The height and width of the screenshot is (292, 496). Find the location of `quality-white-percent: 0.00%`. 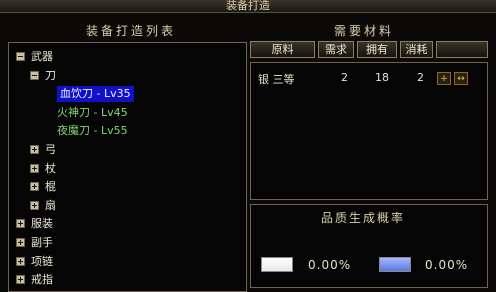

quality-white-percent: 0.00% is located at coordinates (330, 265).